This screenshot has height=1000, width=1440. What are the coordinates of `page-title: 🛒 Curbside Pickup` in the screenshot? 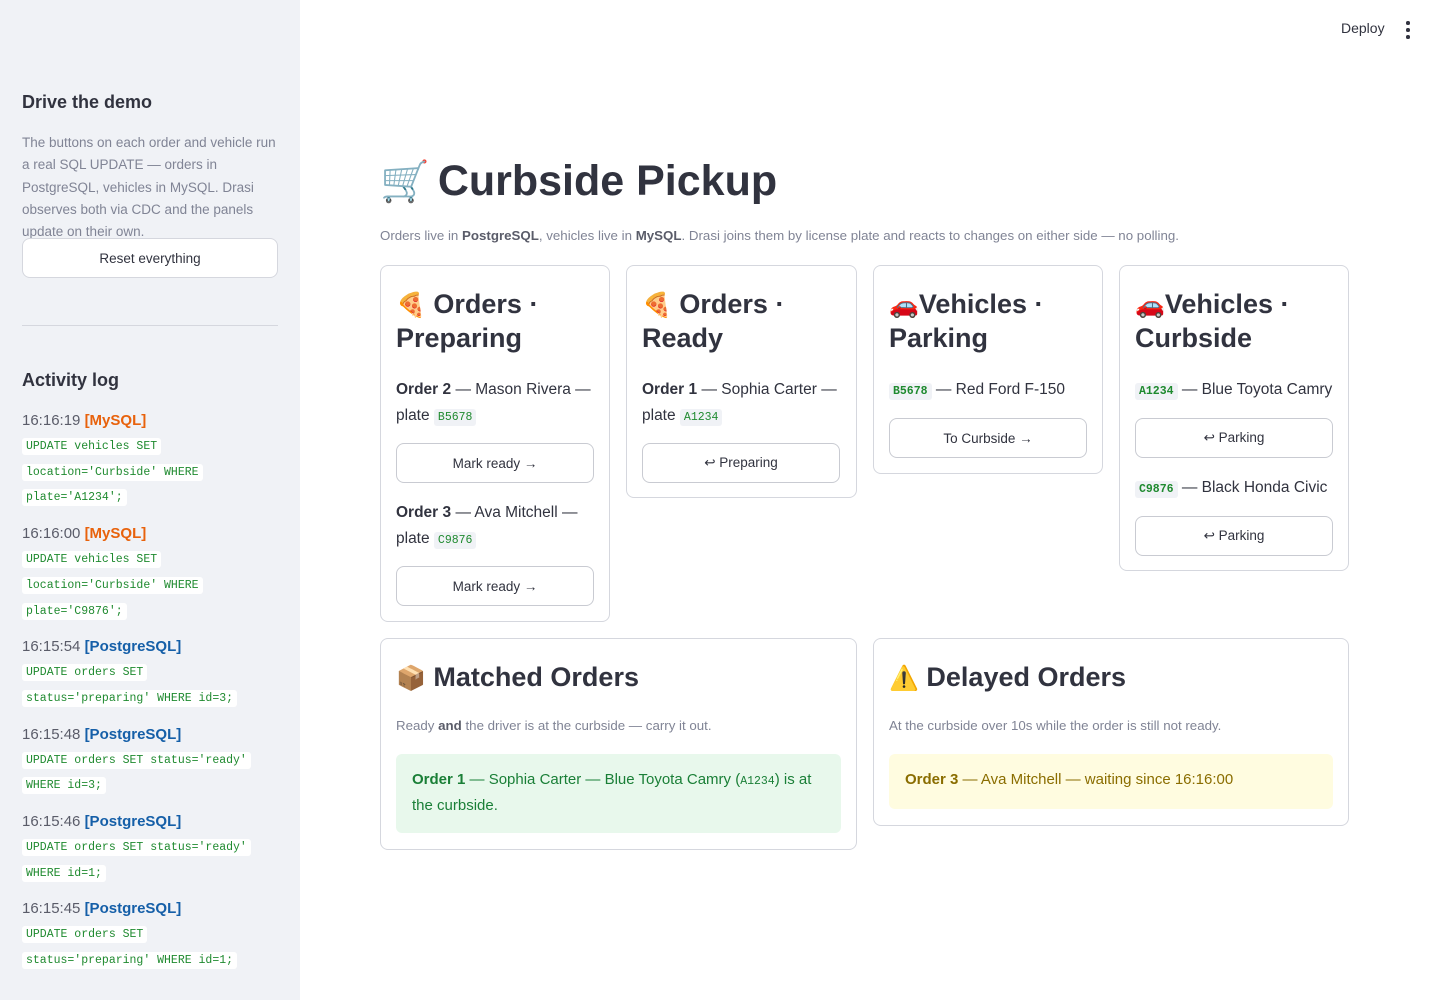 It's located at (578, 181).